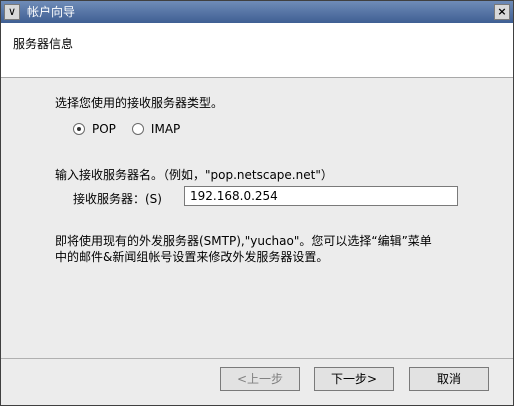 The width and height of the screenshot is (514, 406). I want to click on next-button: 下一步>, so click(354, 379).